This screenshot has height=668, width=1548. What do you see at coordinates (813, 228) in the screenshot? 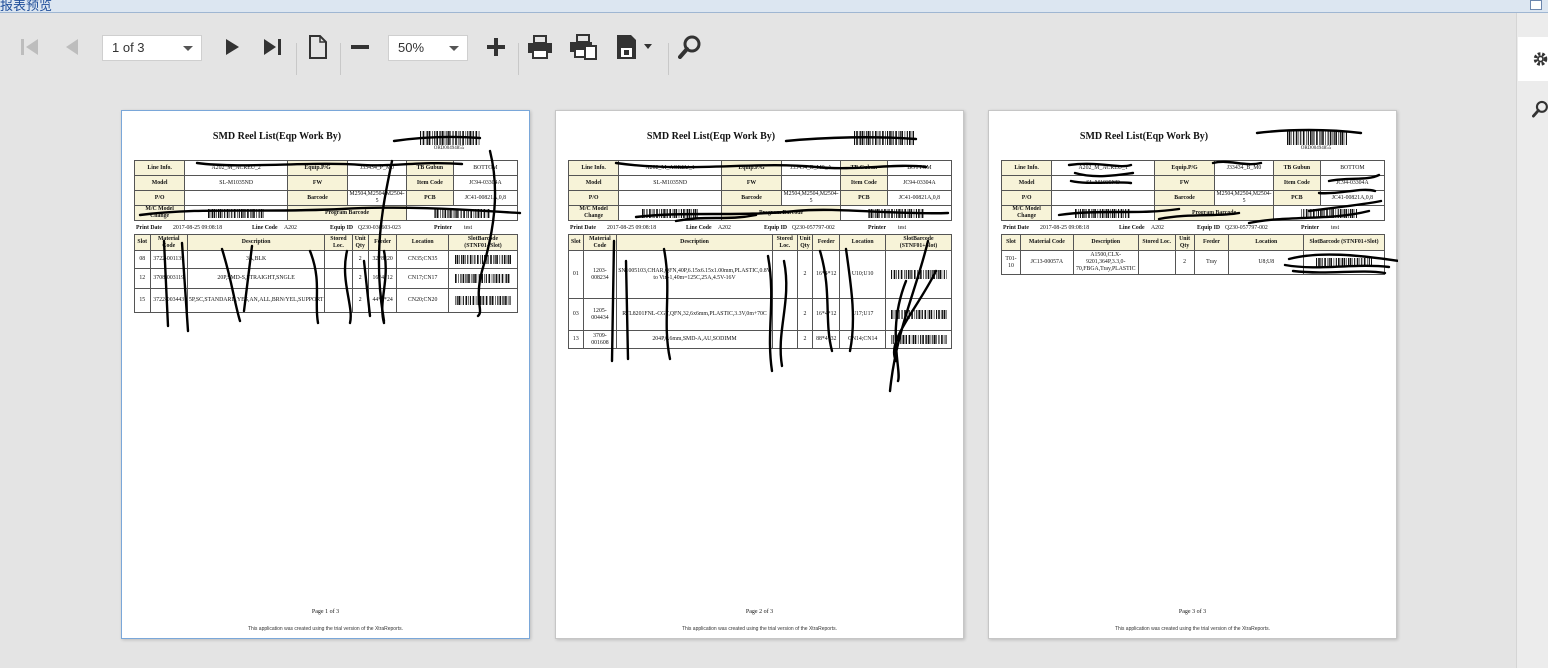
I see `equip-id-value: Q230-057797-002` at bounding box center [813, 228].